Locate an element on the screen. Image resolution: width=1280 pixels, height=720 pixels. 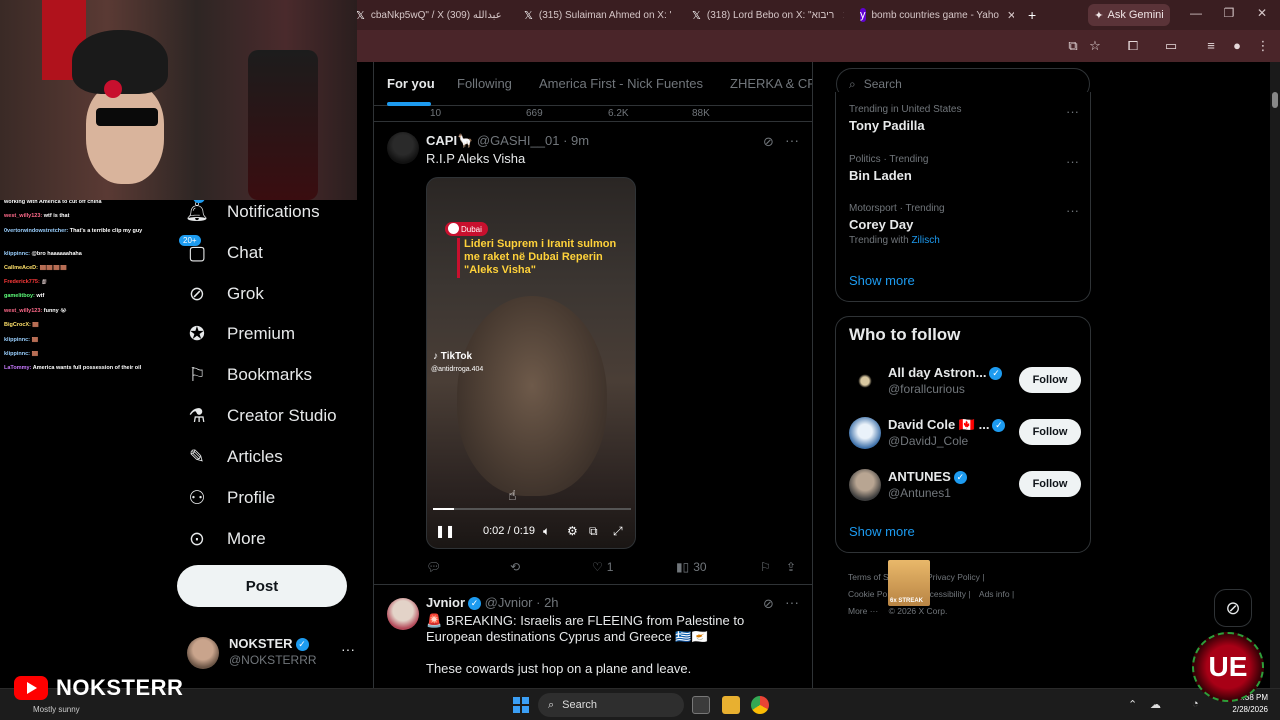
view-count: 88K is located at coordinates (701, 113).